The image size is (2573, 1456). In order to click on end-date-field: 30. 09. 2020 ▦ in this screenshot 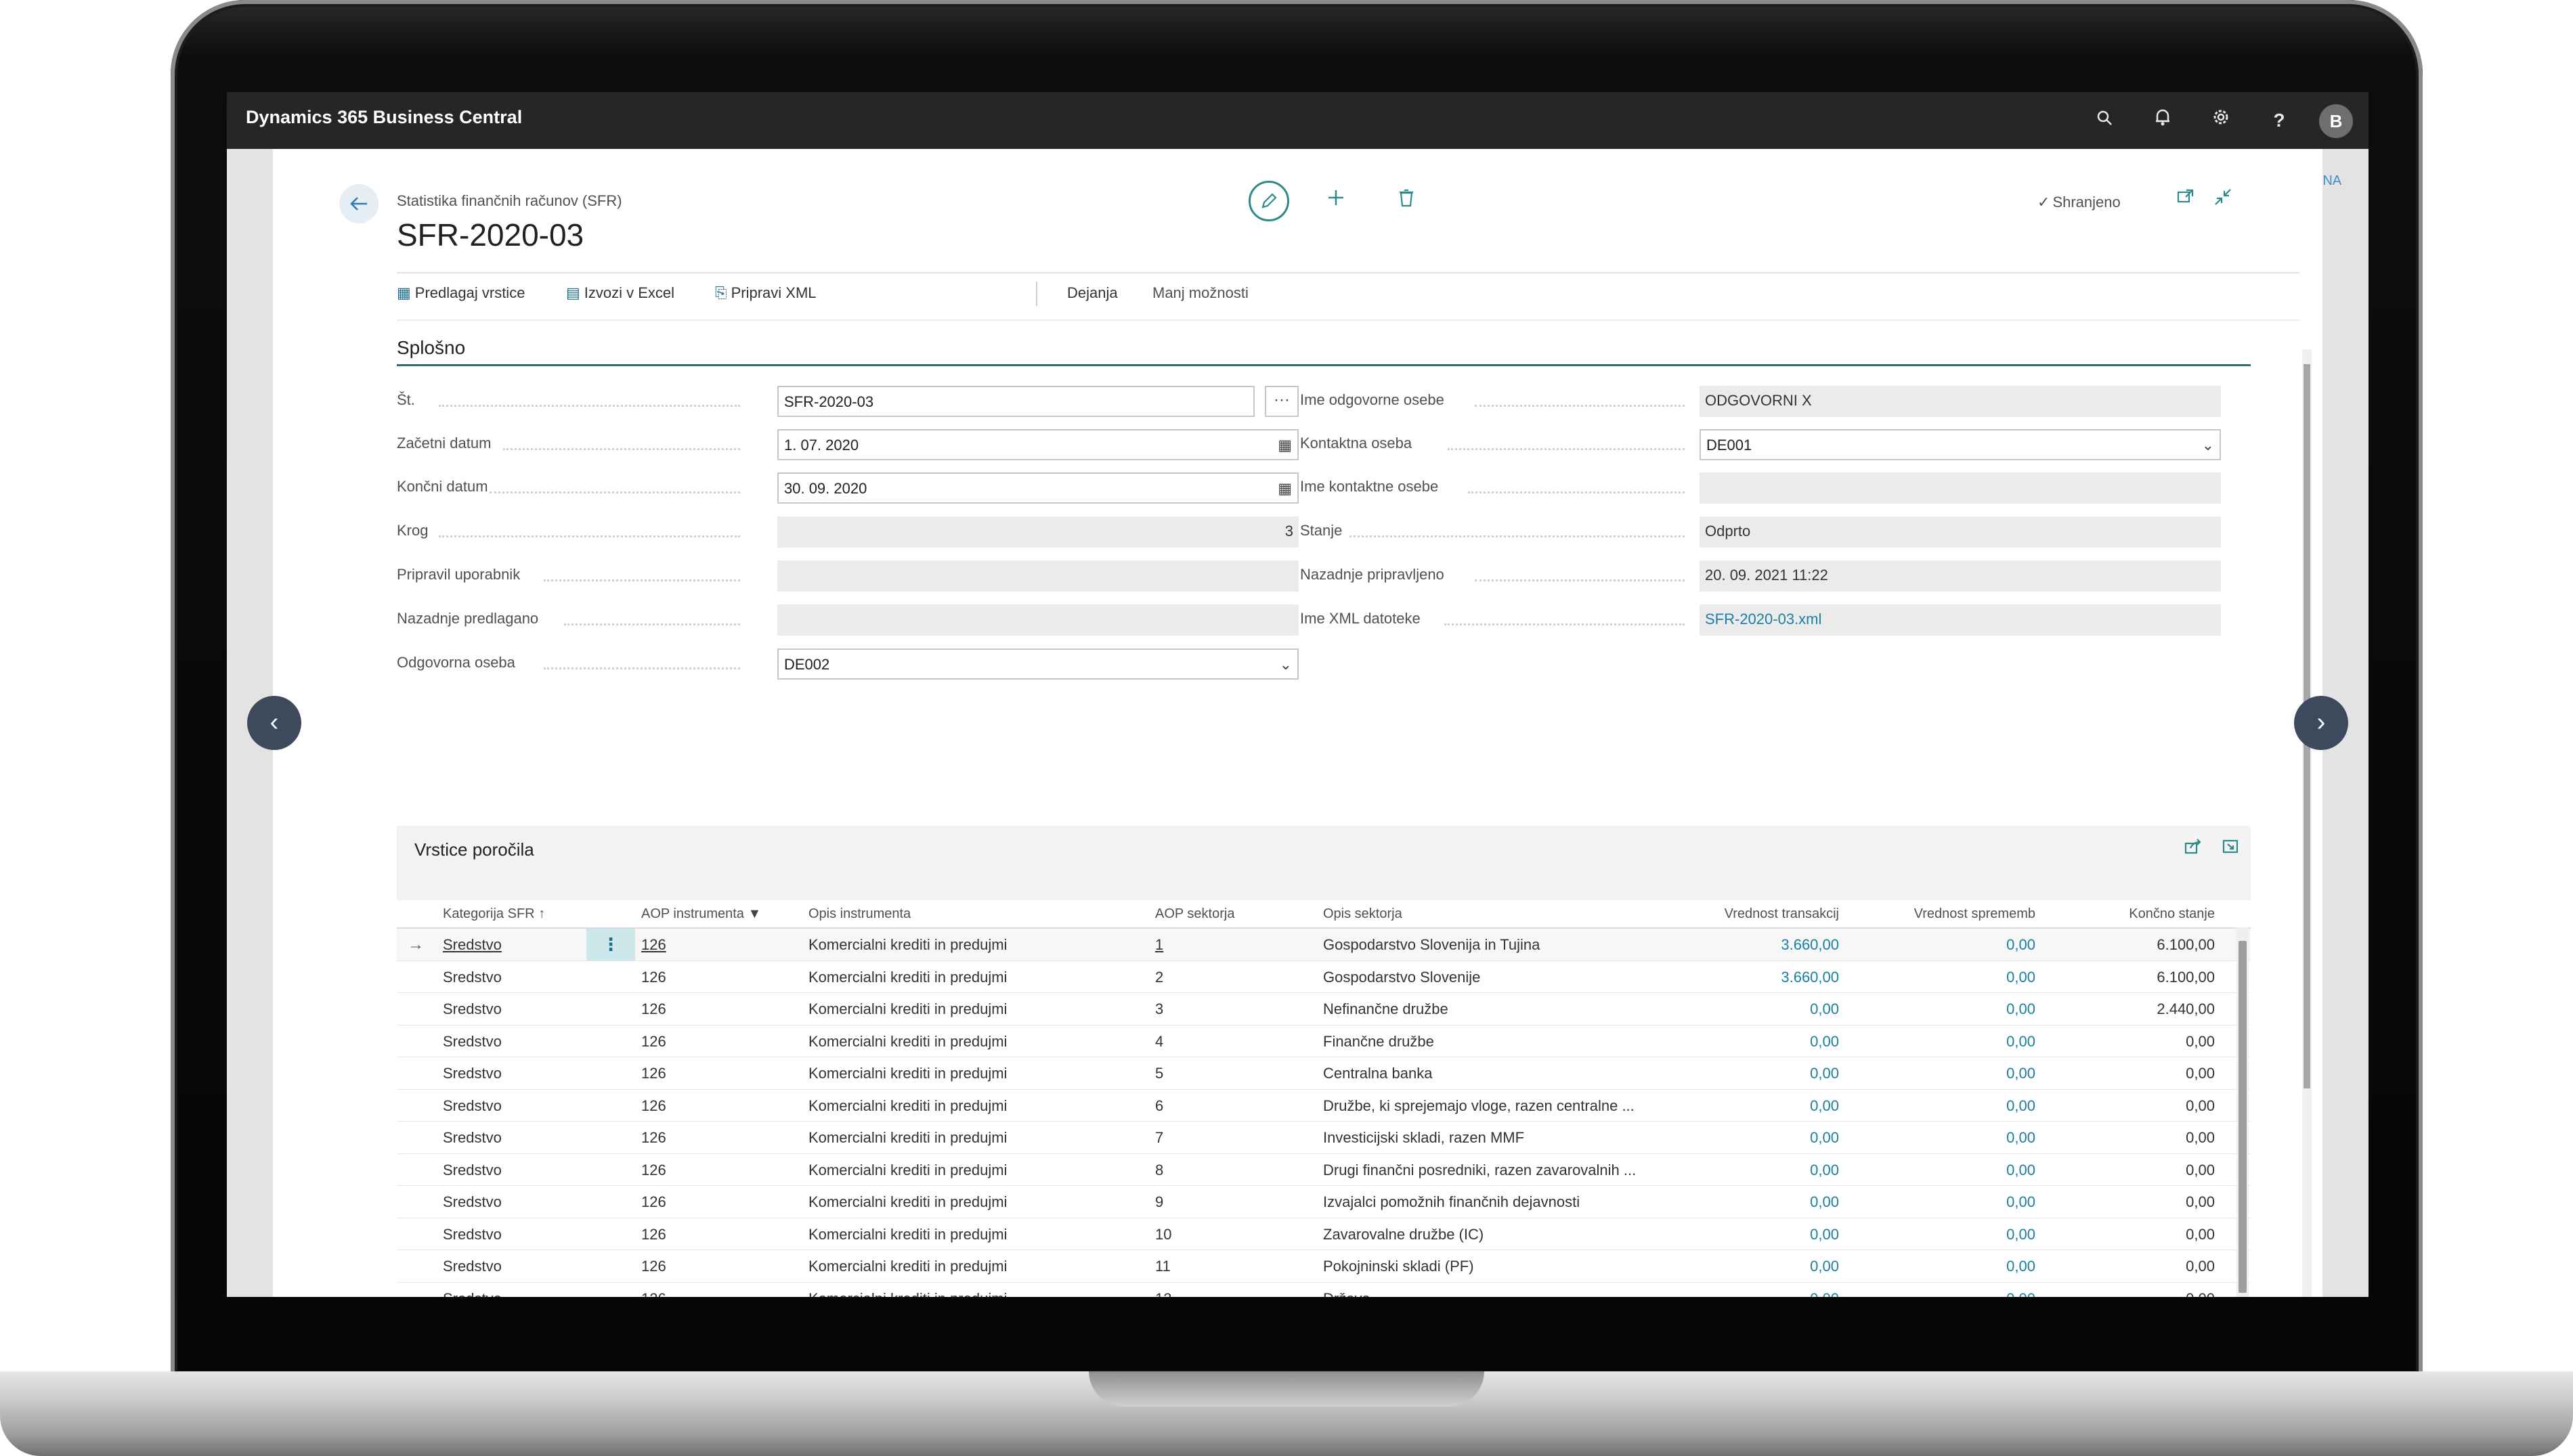, I will do `click(1038, 488)`.